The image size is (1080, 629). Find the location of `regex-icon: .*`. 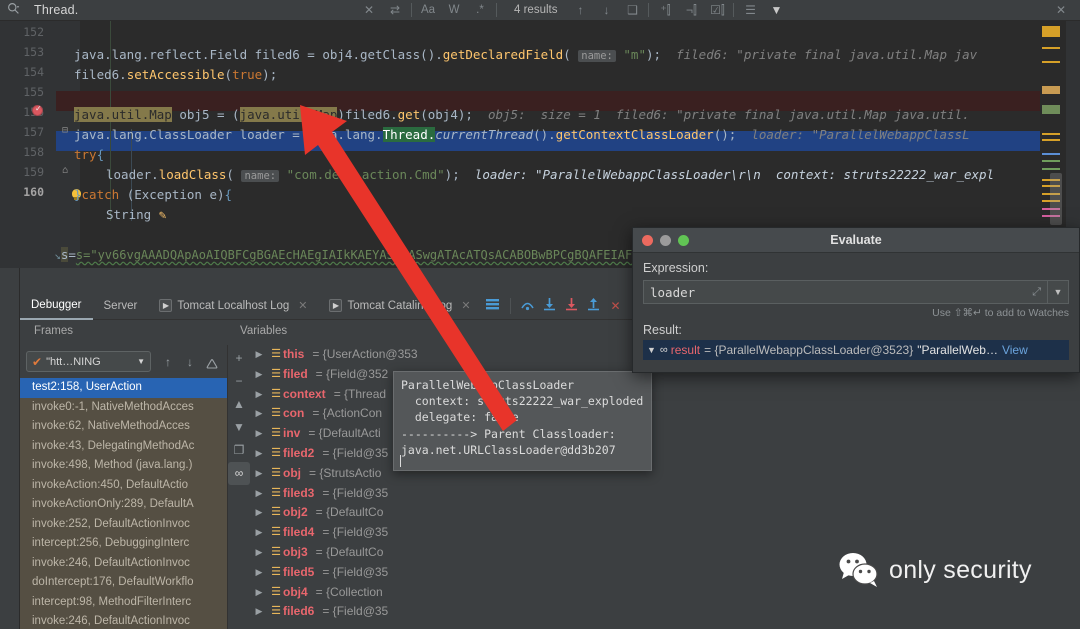

regex-icon: .* is located at coordinates (480, 10).